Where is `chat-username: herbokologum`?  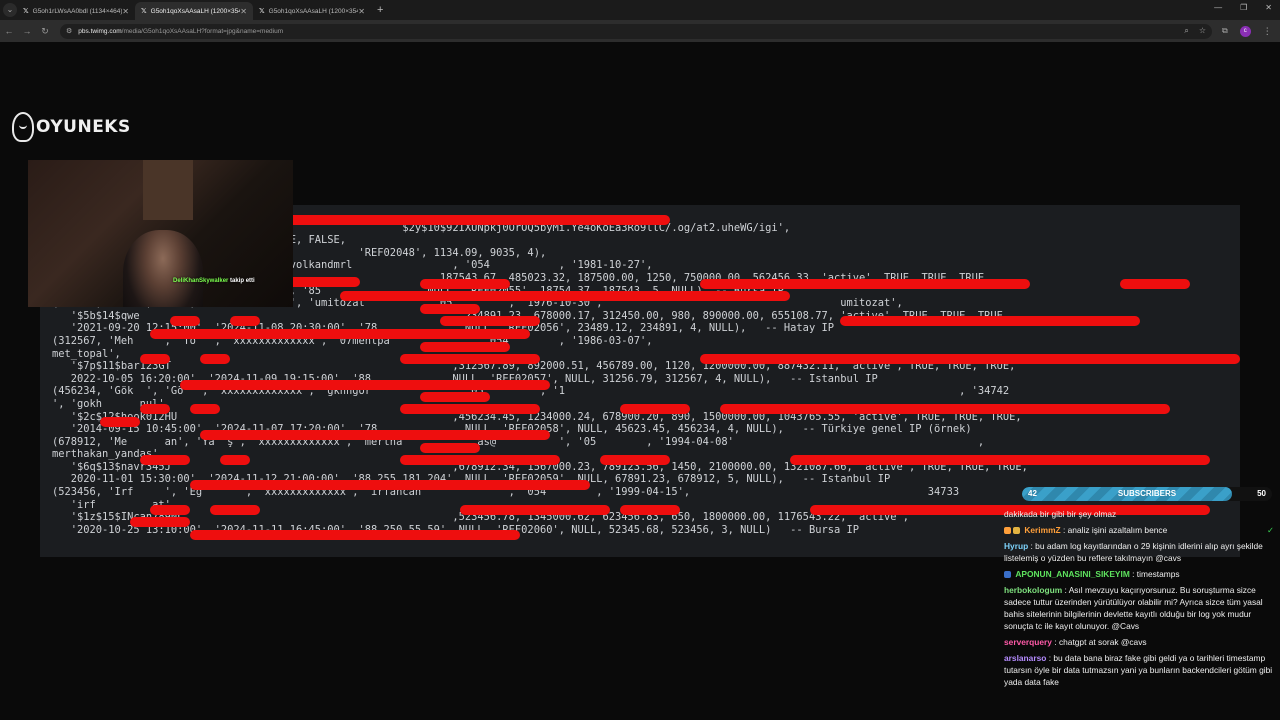 chat-username: herbokologum is located at coordinates (1033, 590).